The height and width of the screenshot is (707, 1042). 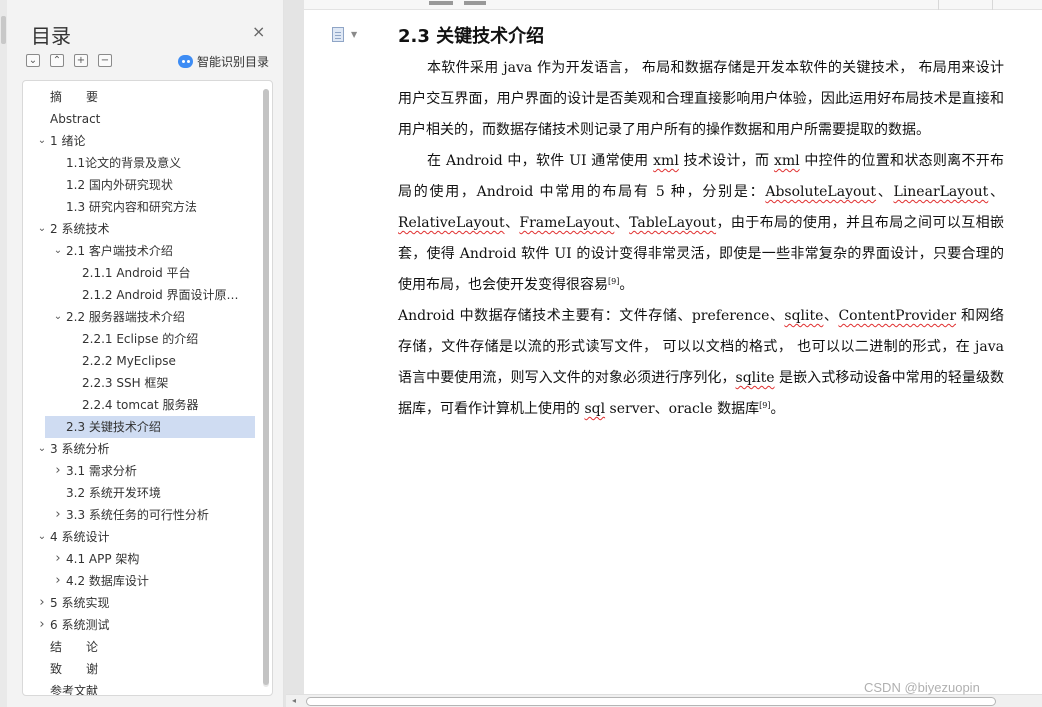 What do you see at coordinates (139, 669) in the screenshot?
I see `toc-item: 致 谢` at bounding box center [139, 669].